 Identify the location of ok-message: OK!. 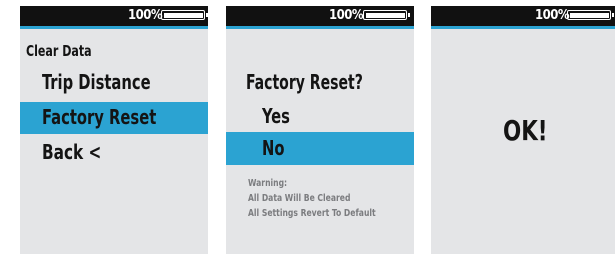
(525, 130).